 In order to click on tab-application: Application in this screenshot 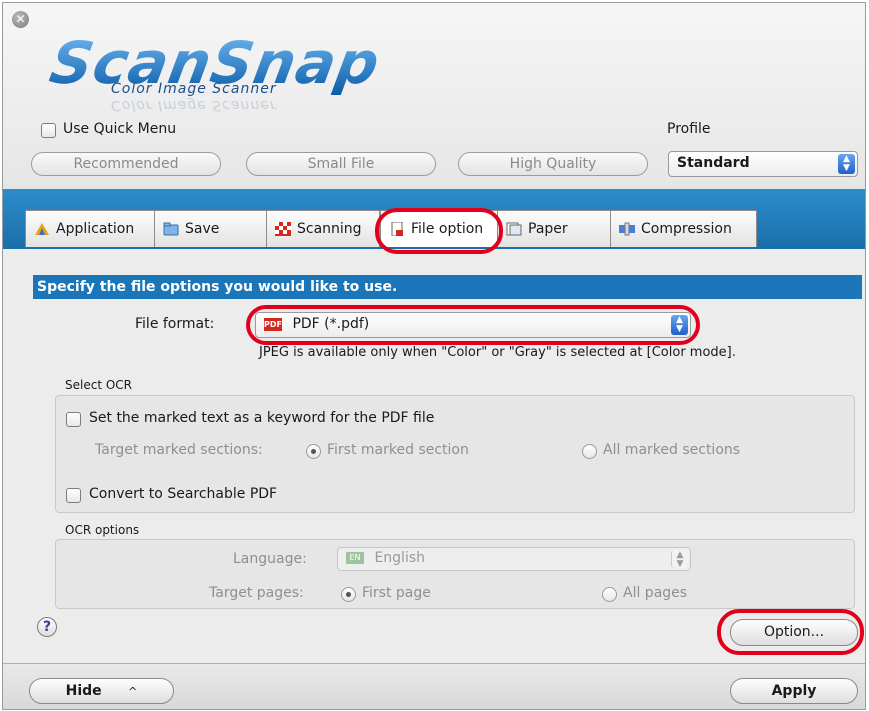, I will do `click(90, 228)`.